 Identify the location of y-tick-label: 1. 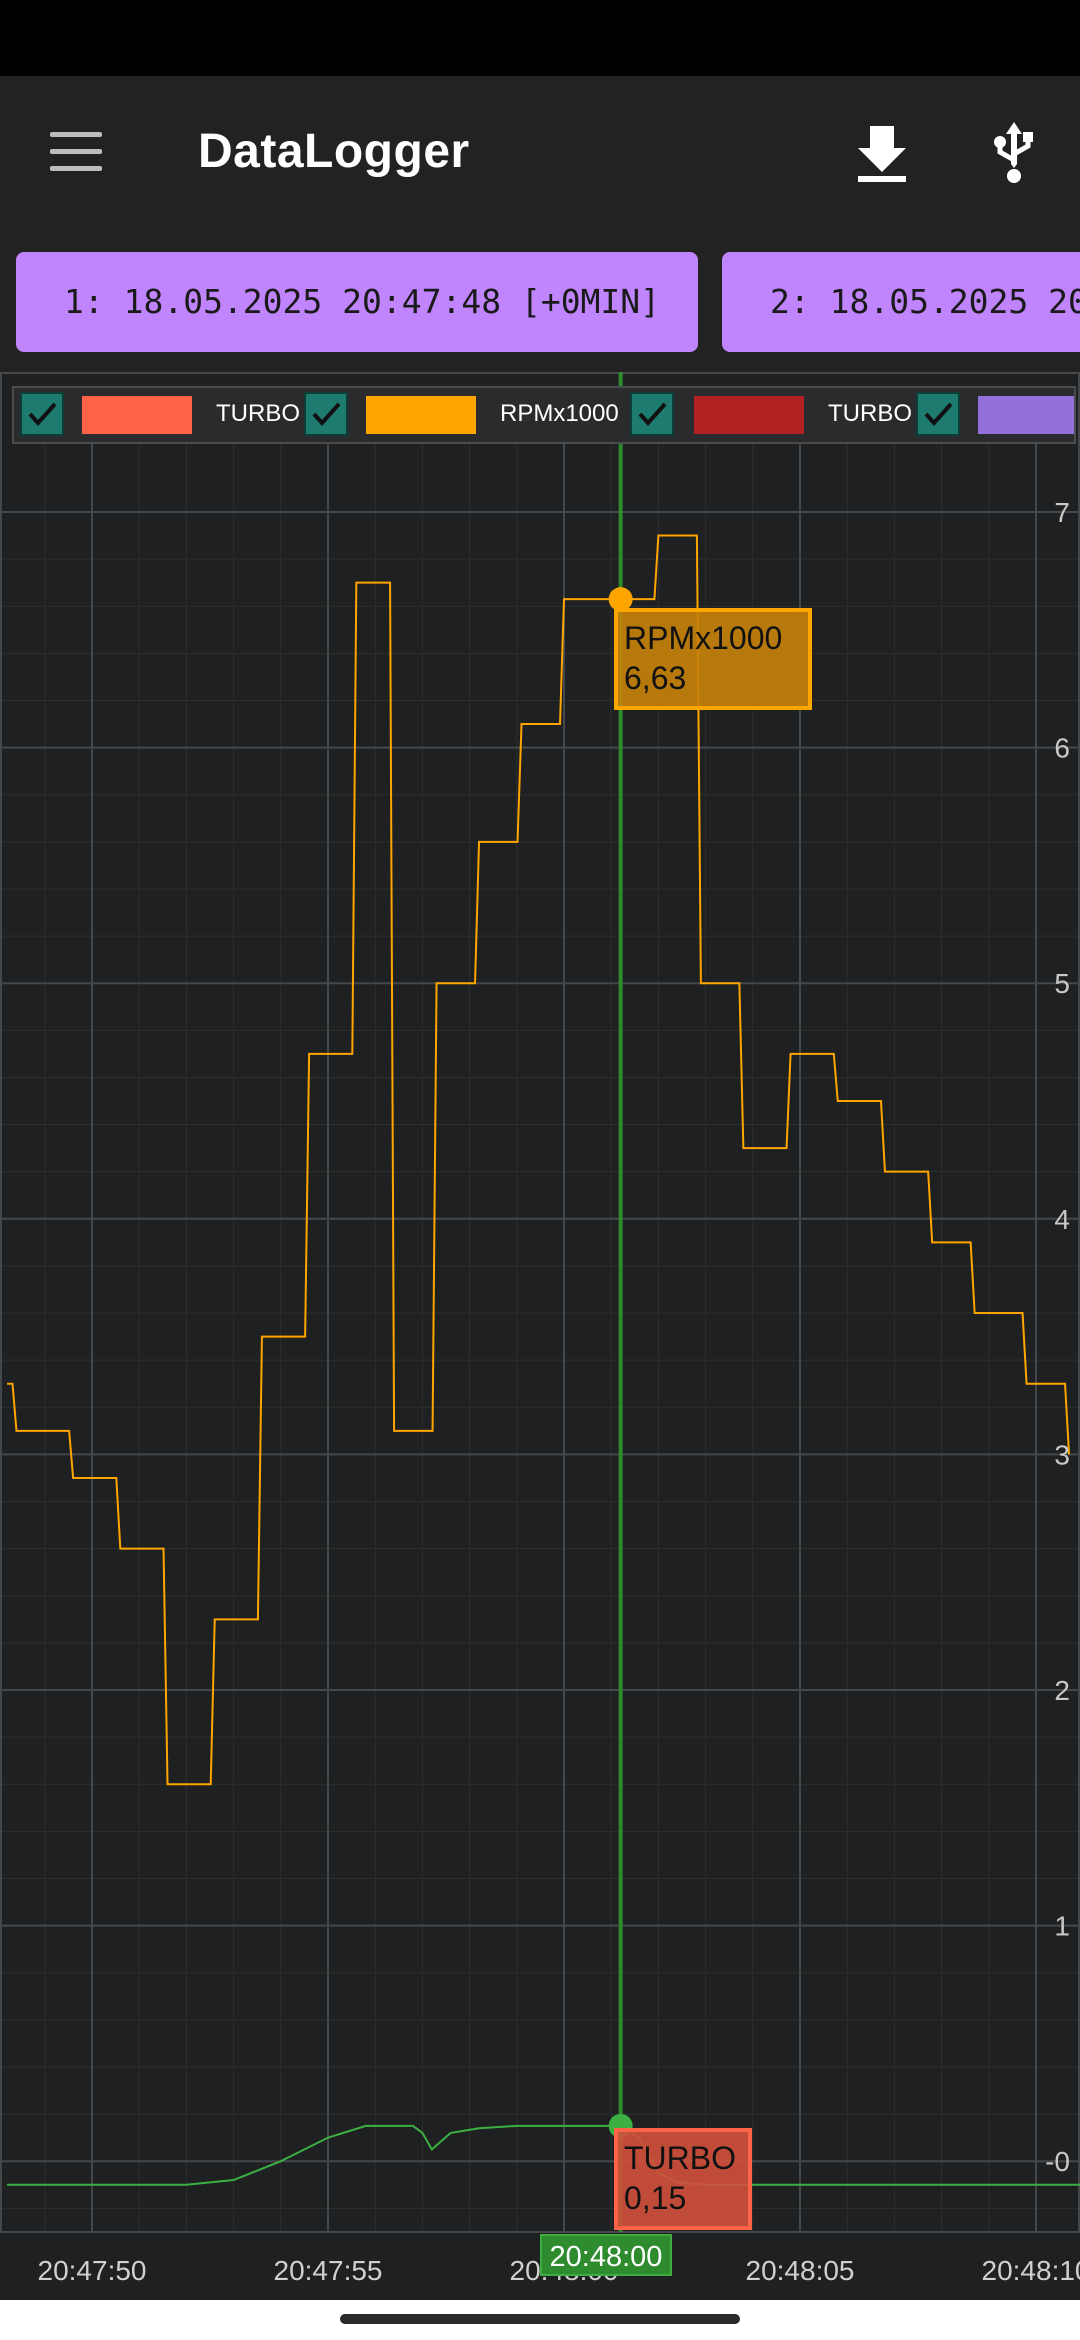
(1062, 1926).